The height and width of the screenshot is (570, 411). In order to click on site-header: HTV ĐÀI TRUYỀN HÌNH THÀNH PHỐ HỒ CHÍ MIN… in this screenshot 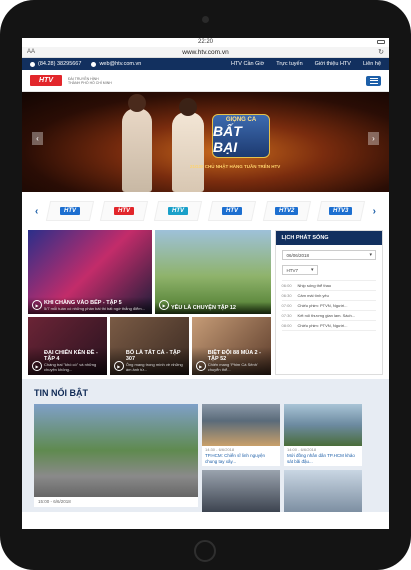, I will do `click(205, 81)`.